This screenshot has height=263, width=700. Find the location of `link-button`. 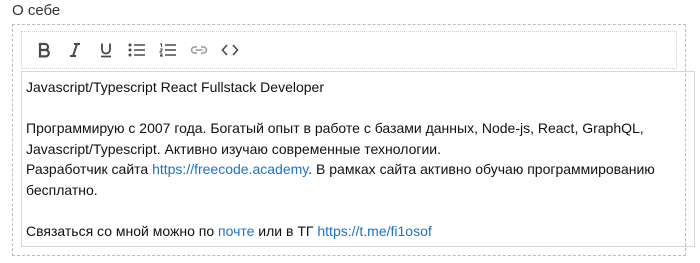

link-button is located at coordinates (199, 50).